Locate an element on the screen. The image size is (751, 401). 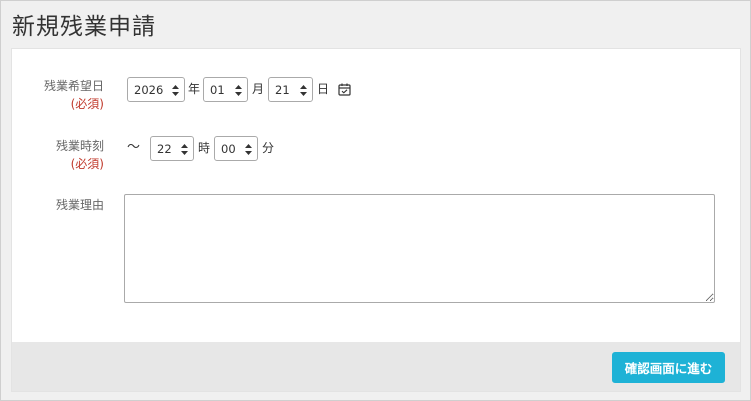
calendar-icon is located at coordinates (344, 89).